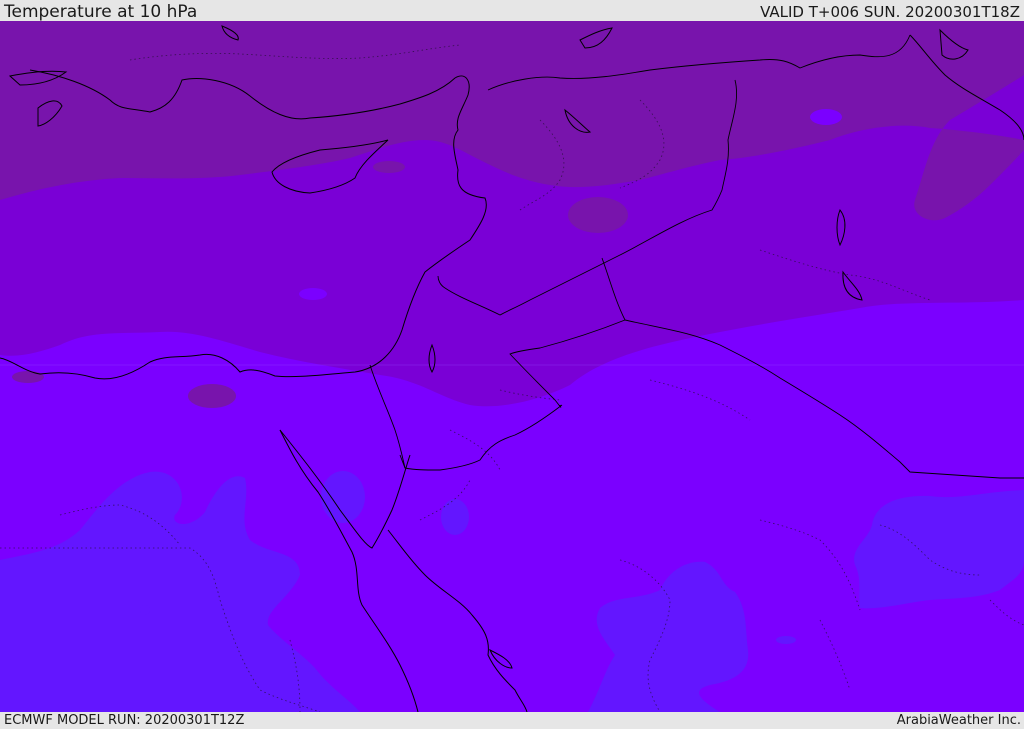 This screenshot has width=1024, height=729. I want to click on map-title: Temperature at 10 hPa, so click(101, 12).